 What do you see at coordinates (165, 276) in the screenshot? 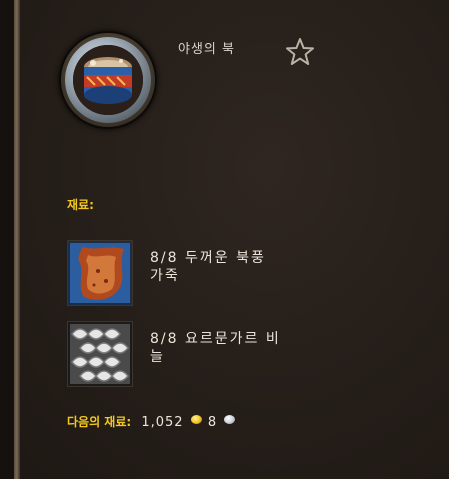
I see `reagent-name-line2: 가죽` at bounding box center [165, 276].